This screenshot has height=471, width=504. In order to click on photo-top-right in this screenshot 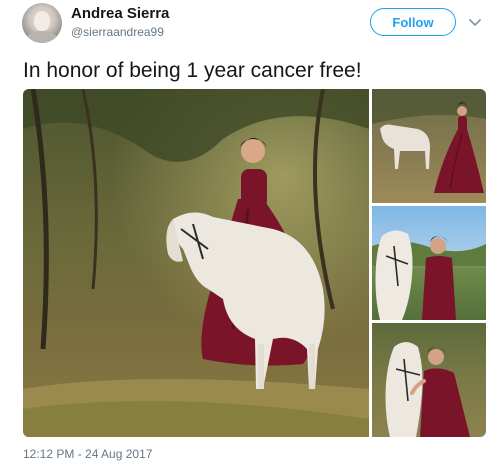, I will do `click(429, 146)`.